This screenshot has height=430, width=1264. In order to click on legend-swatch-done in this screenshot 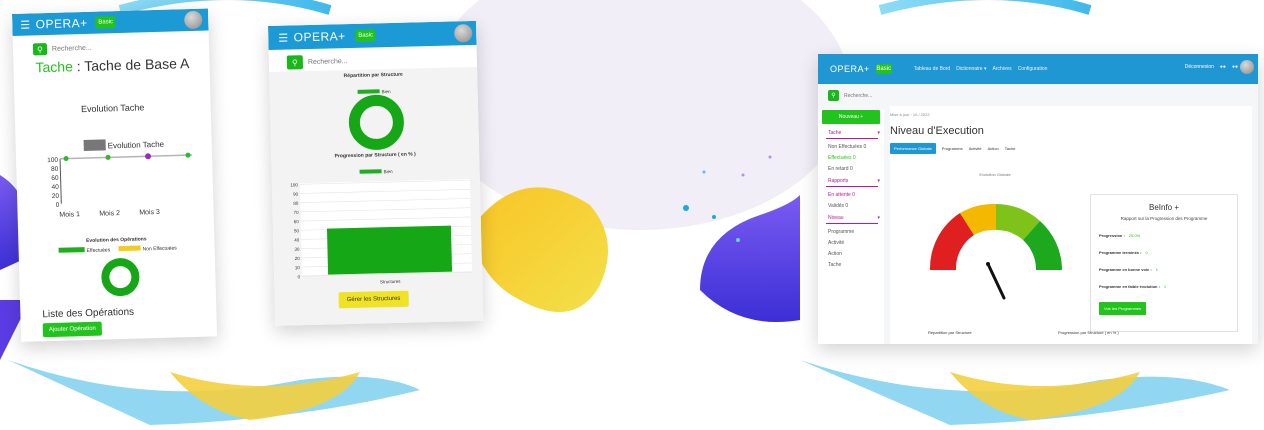, I will do `click(71, 250)`.